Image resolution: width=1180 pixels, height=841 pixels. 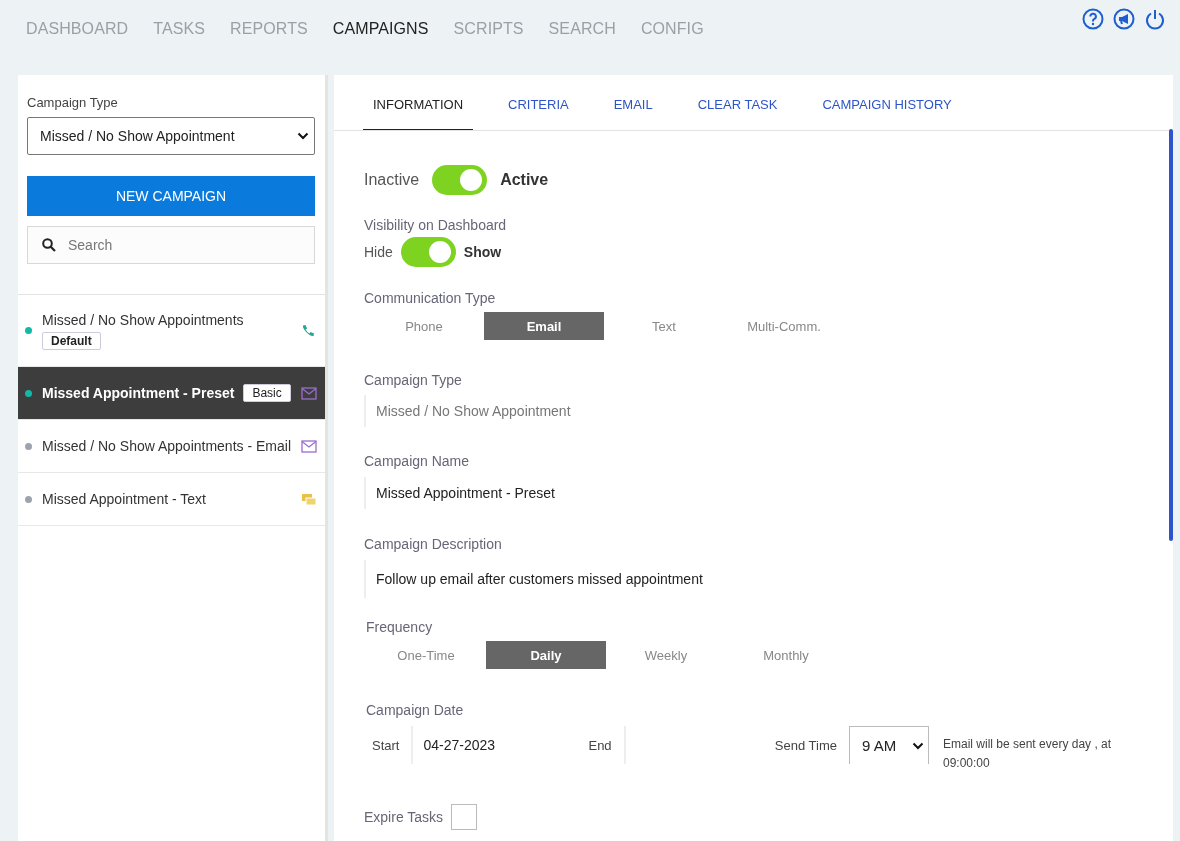 I want to click on start-date-field: 04-27-2023, so click(x=490, y=745).